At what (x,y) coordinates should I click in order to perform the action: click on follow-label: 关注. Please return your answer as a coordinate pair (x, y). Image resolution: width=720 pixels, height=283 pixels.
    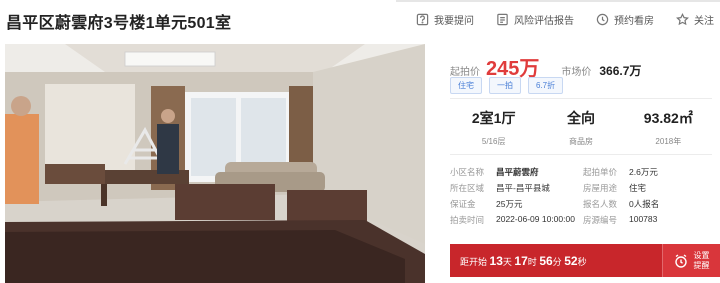
    Looking at the image, I should click on (704, 21).